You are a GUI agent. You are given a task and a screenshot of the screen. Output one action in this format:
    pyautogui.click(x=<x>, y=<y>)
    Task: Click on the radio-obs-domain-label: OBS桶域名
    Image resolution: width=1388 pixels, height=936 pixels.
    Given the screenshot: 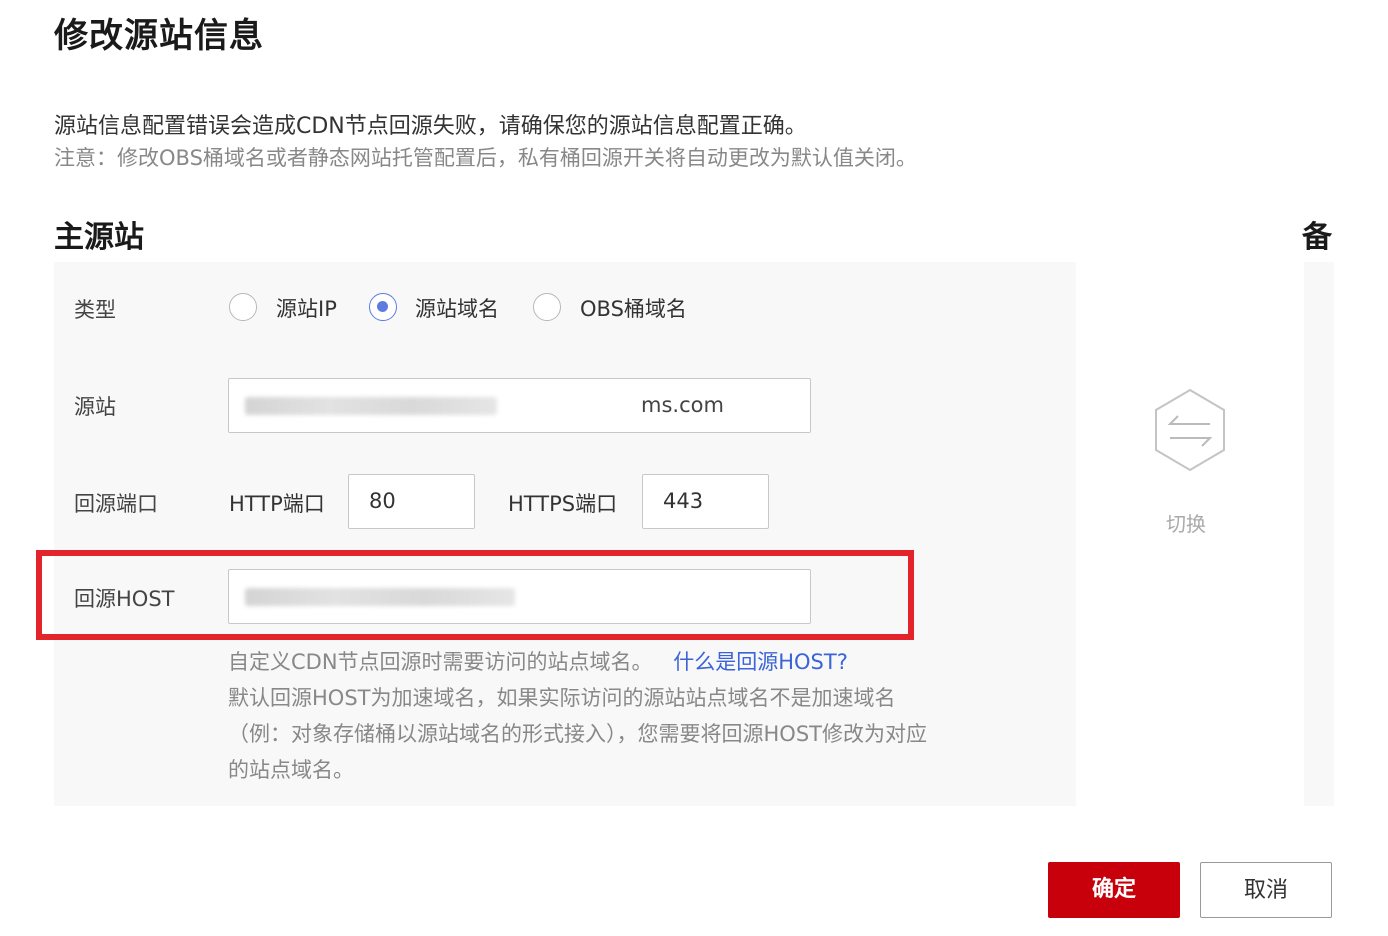 What is the action you would take?
    pyautogui.click(x=633, y=308)
    